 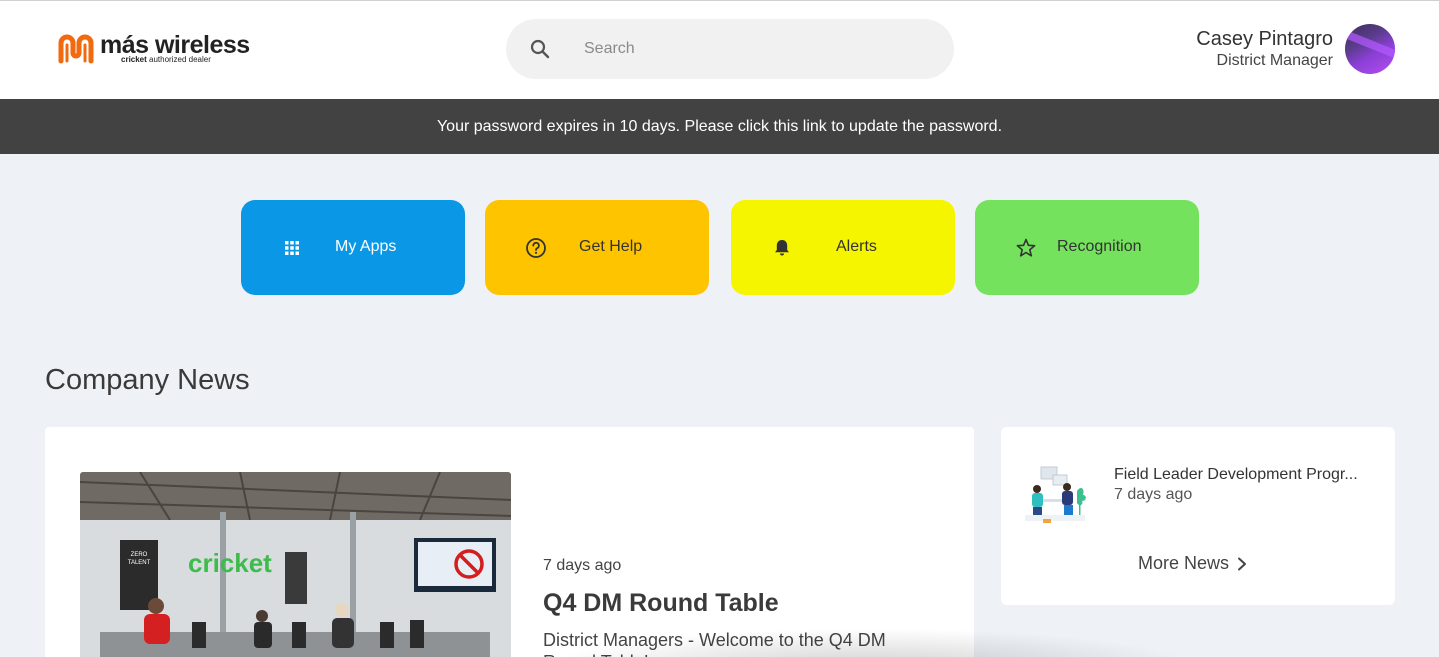 I want to click on avatar, so click(x=1370, y=49).